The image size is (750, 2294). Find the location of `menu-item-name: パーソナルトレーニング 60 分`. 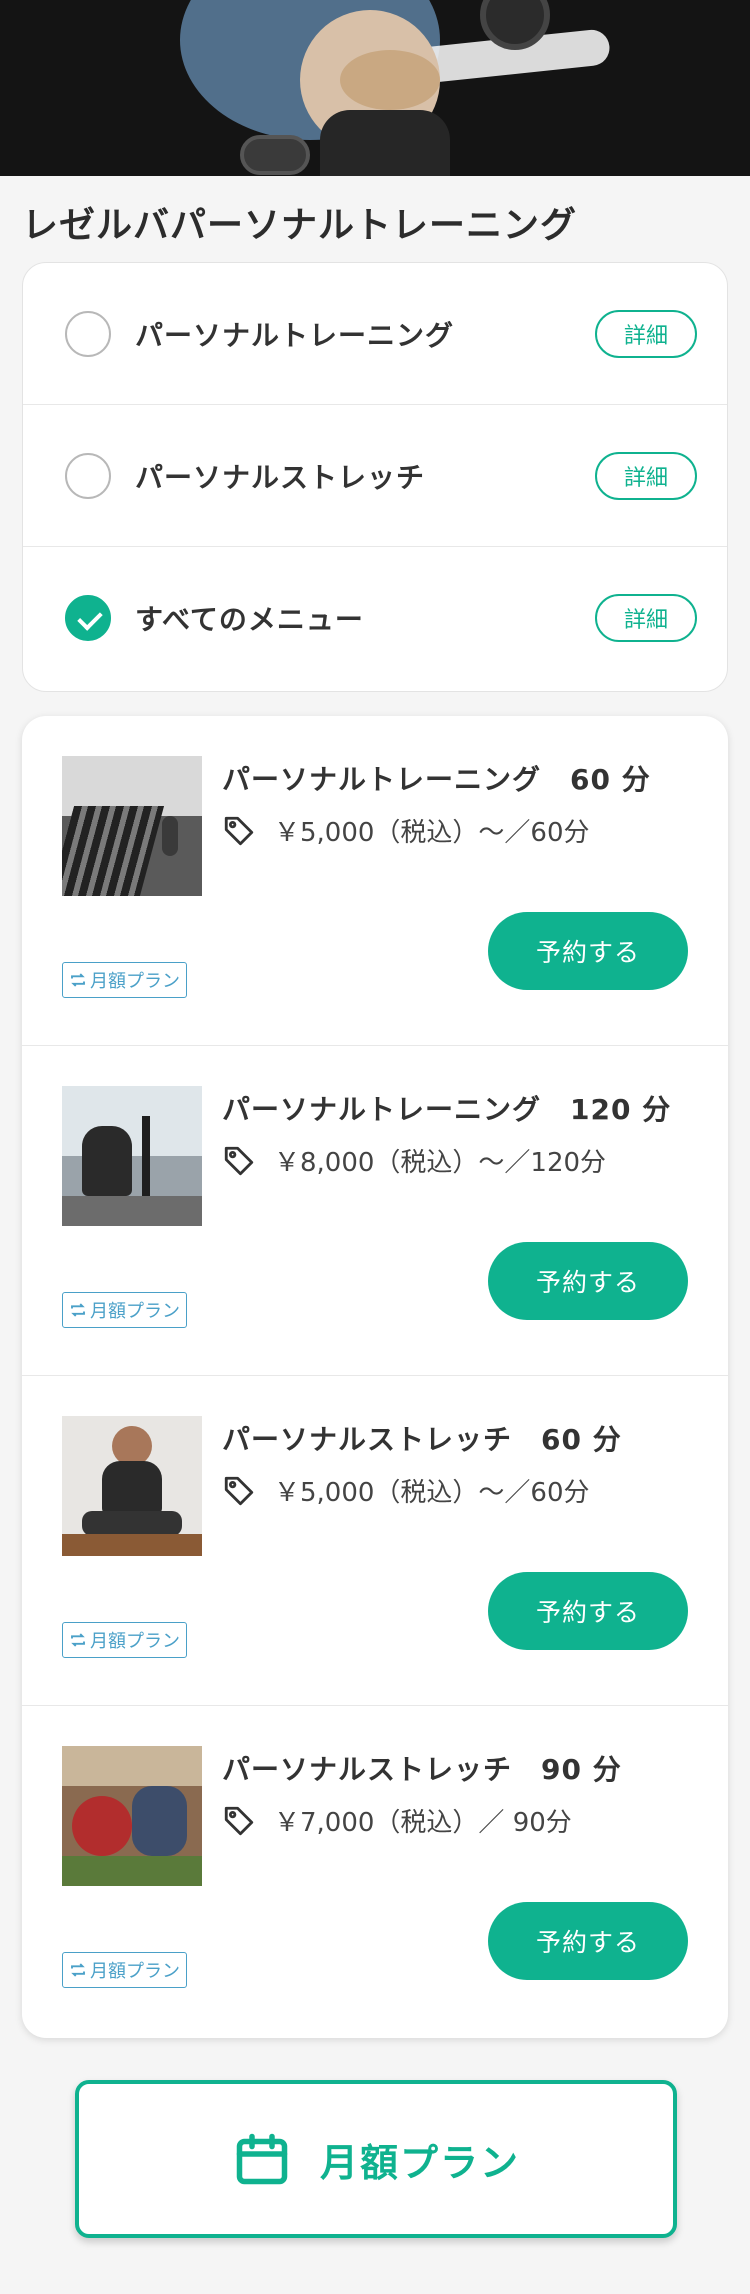

menu-item-name: パーソナルトレーニング 60 分 is located at coordinates (436, 779).